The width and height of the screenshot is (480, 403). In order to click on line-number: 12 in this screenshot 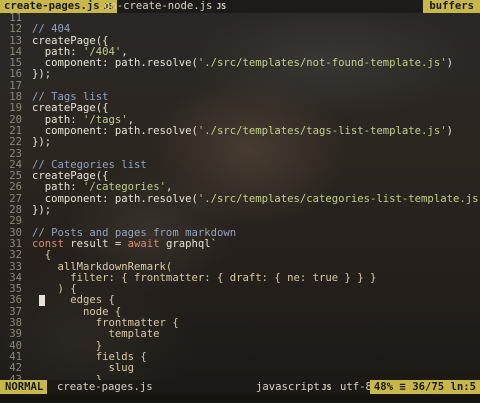, I will do `click(15, 29)`.